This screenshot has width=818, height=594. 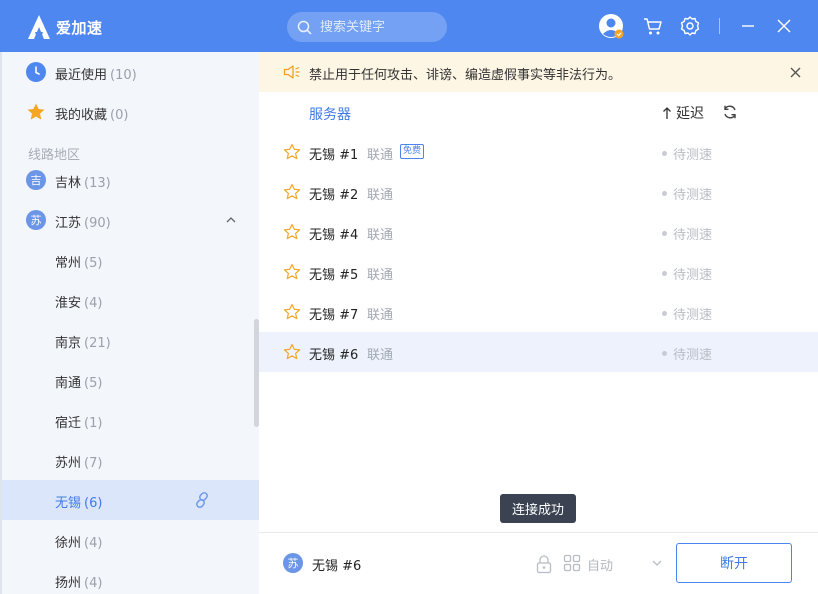 What do you see at coordinates (734, 563) in the screenshot?
I see `disconnect-button: 断开` at bounding box center [734, 563].